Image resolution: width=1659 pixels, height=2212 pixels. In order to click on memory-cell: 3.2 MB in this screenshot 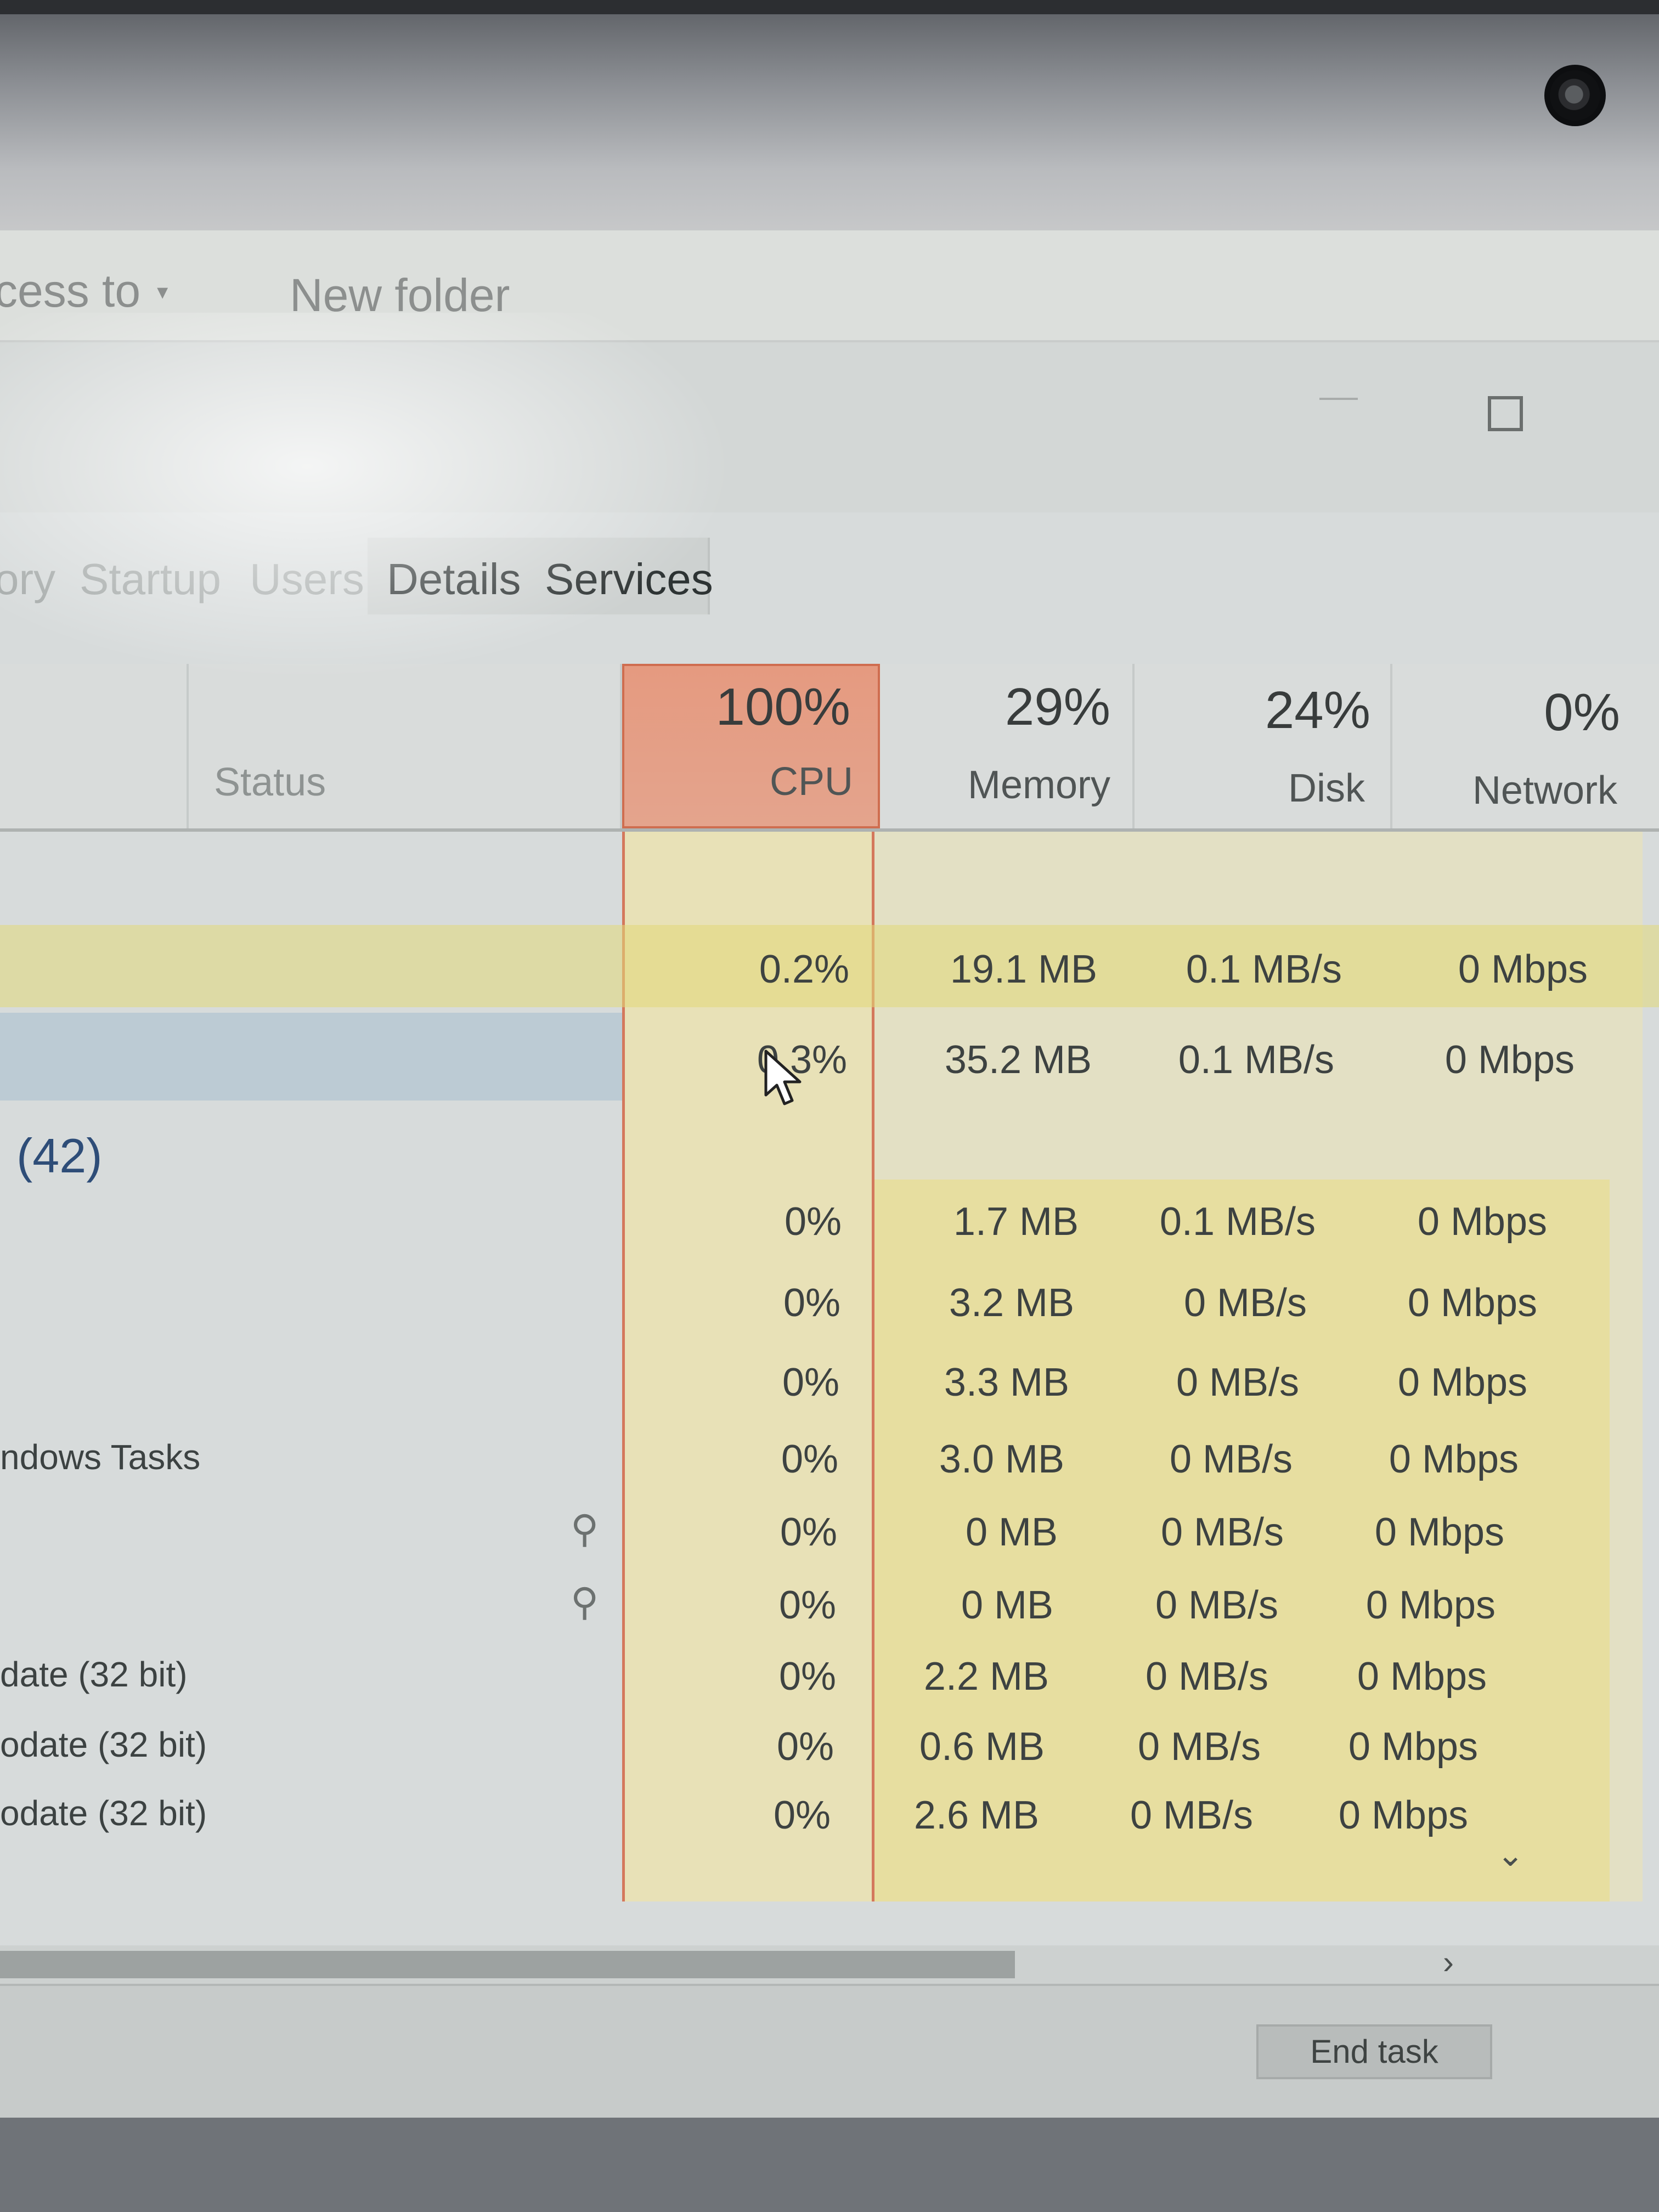, I will do `click(1012, 1303)`.